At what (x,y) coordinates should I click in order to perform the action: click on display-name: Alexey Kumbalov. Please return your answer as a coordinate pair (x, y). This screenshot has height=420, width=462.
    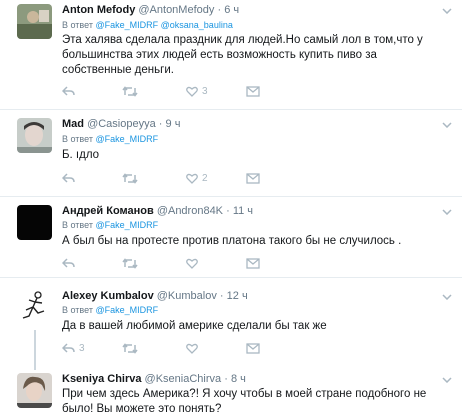
    Looking at the image, I should click on (108, 296).